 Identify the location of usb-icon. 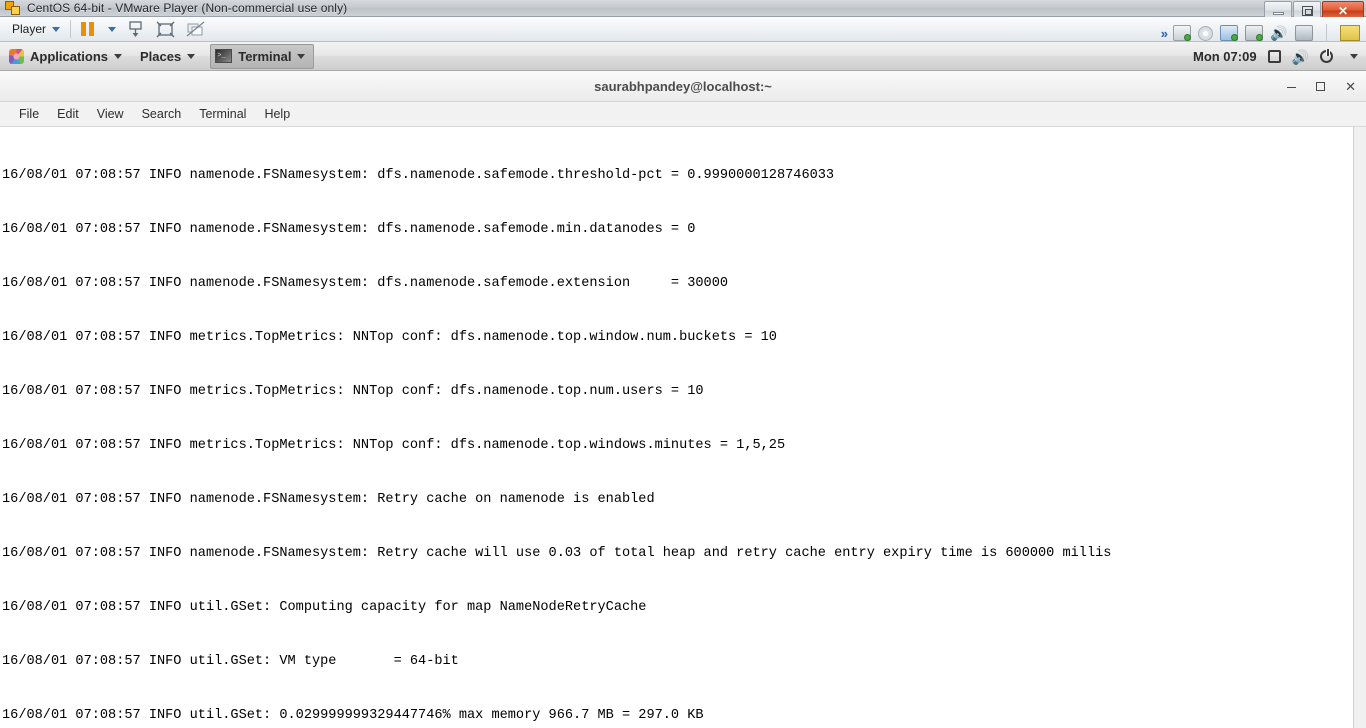
(1304, 33).